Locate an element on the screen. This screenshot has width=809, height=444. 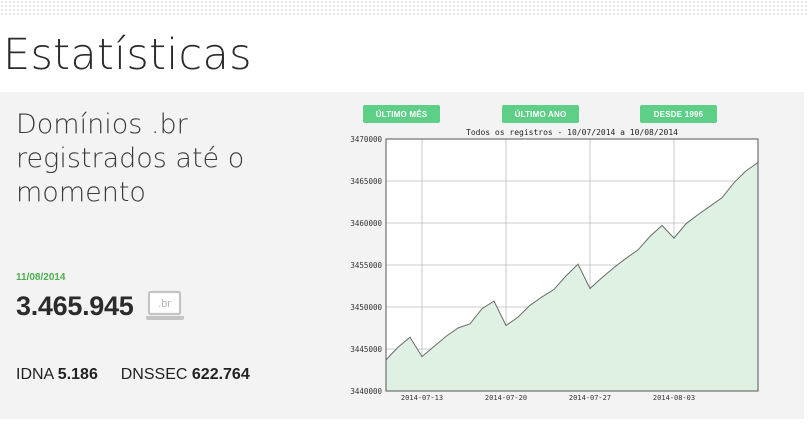
stats-row: IDNA 5.186 DNSSEC 622.764 is located at coordinates (133, 375).